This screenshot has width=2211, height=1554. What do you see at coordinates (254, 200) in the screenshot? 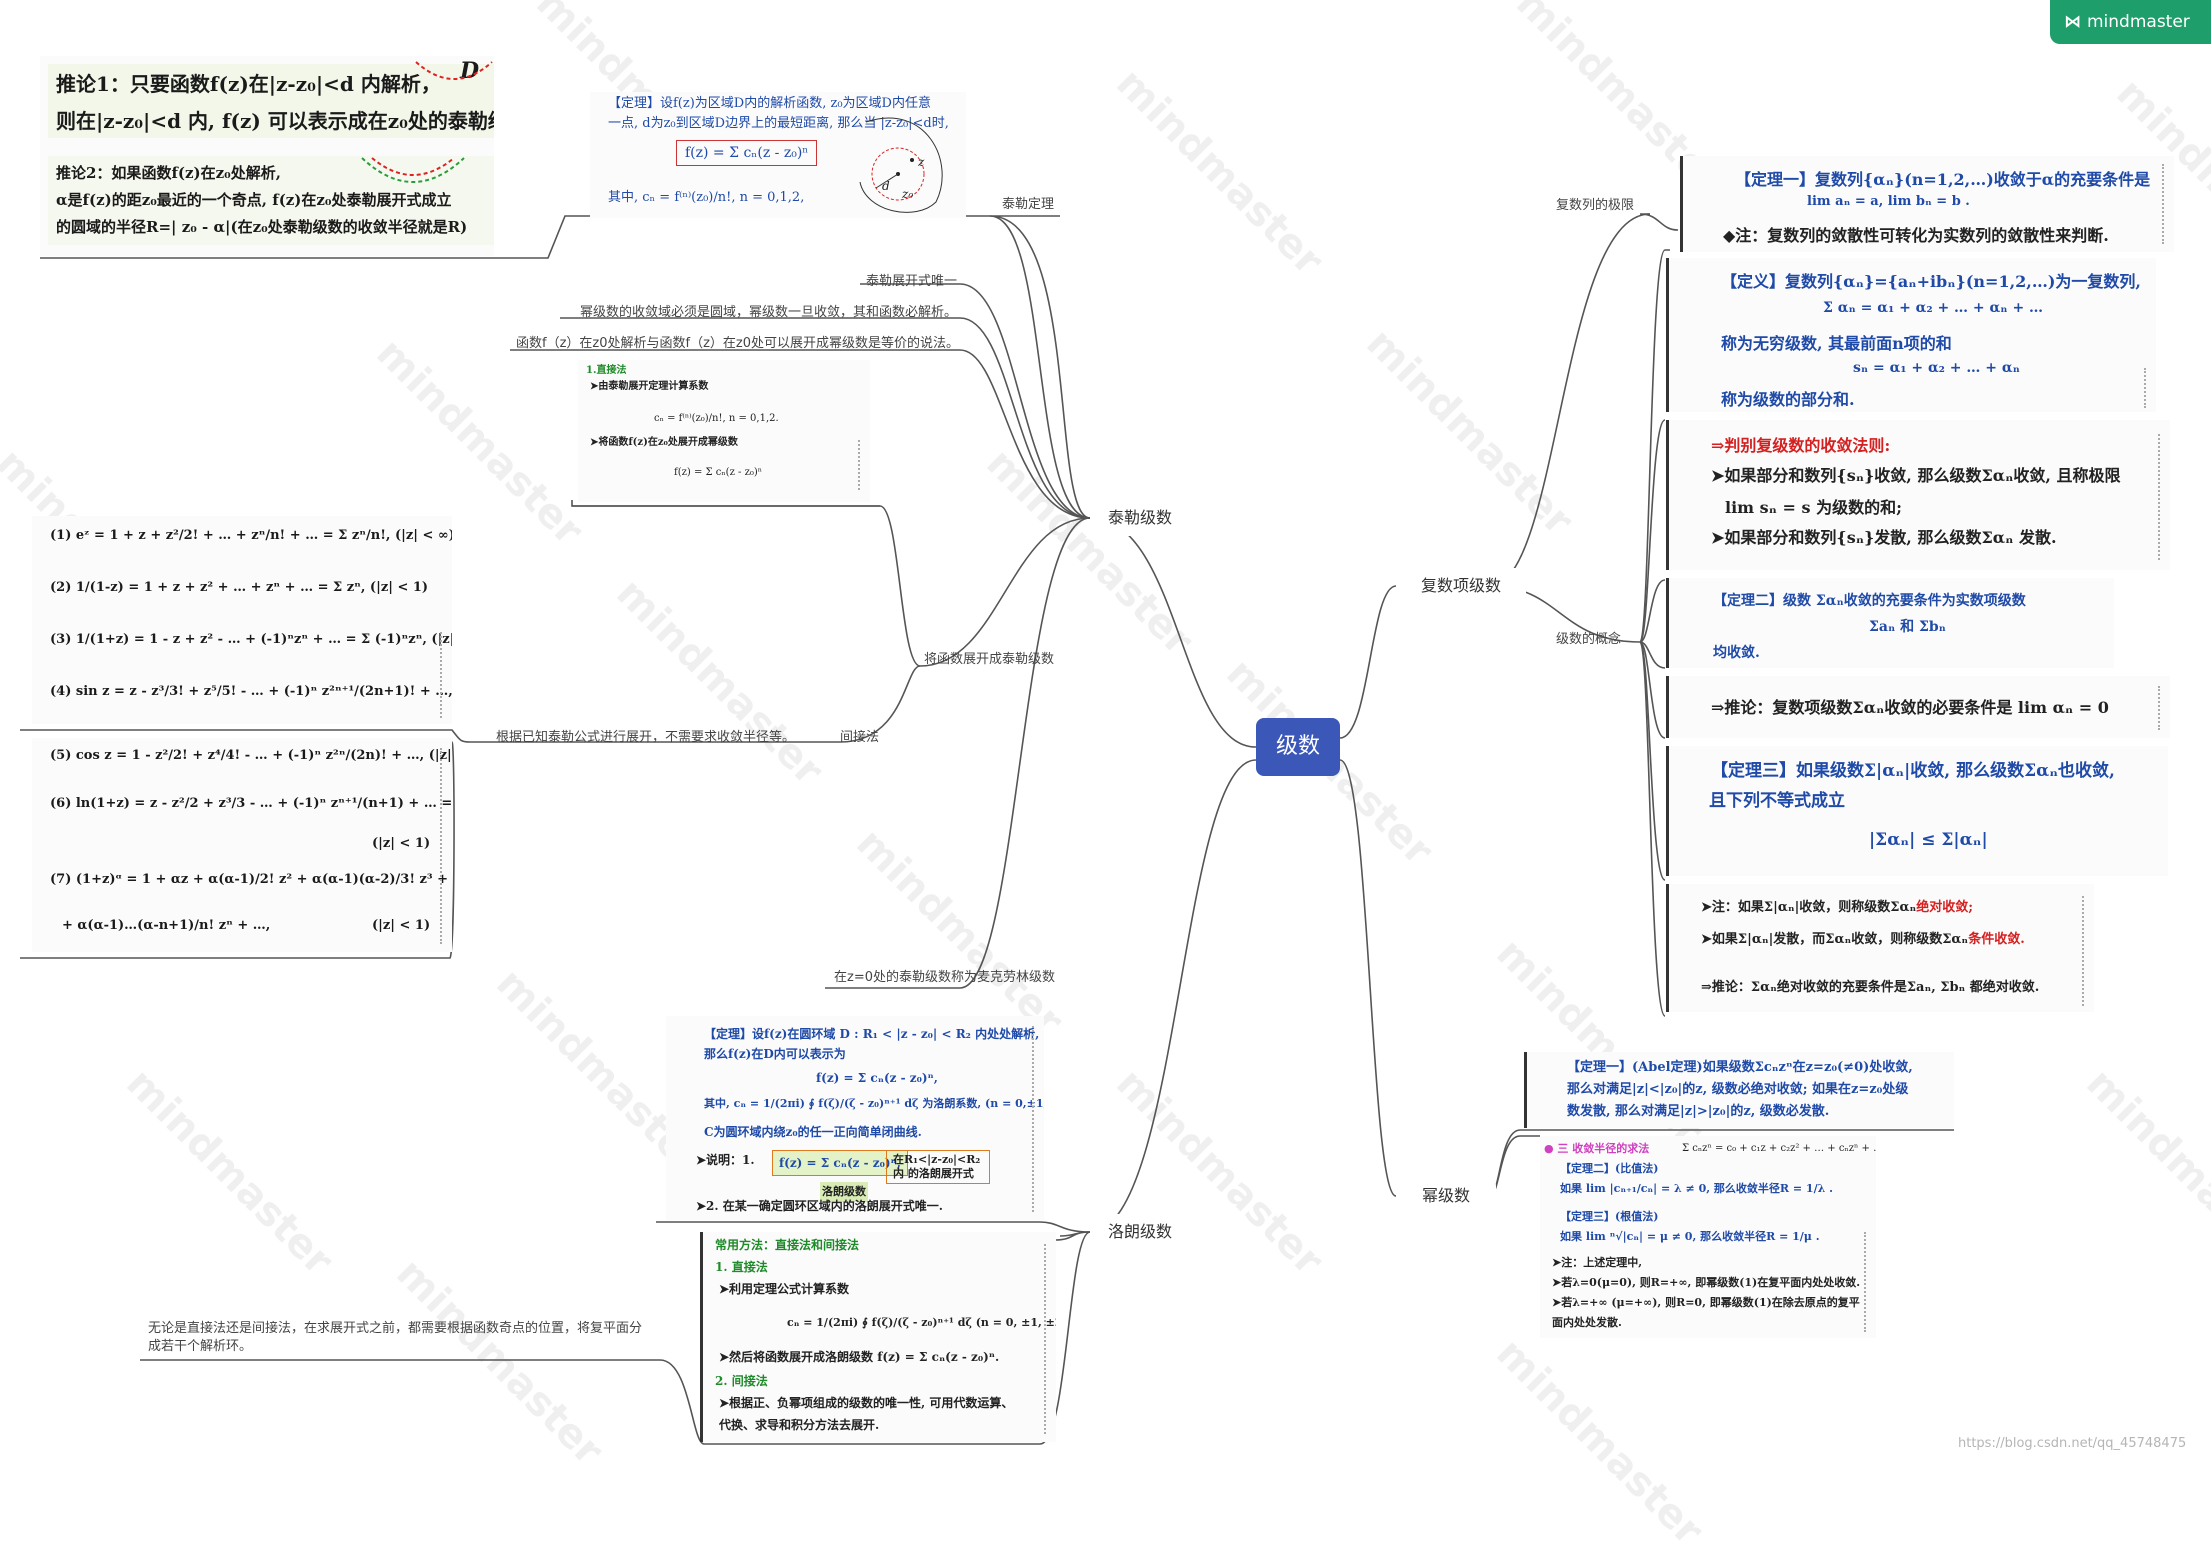
I see `corollary-line-4: α是f(z)的距z₀最近的一个奇点, f(z)在z₀处泰勒展开式成立` at bounding box center [254, 200].